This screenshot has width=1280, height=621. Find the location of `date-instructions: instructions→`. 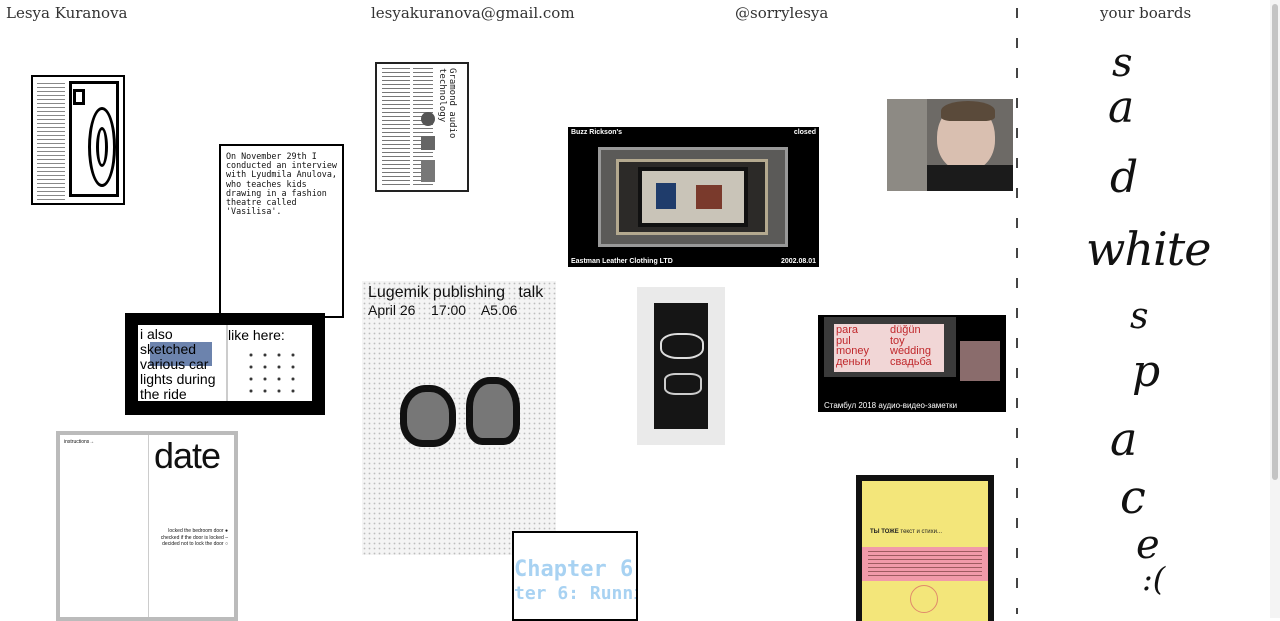

date-instructions: instructions→ is located at coordinates (79, 442).